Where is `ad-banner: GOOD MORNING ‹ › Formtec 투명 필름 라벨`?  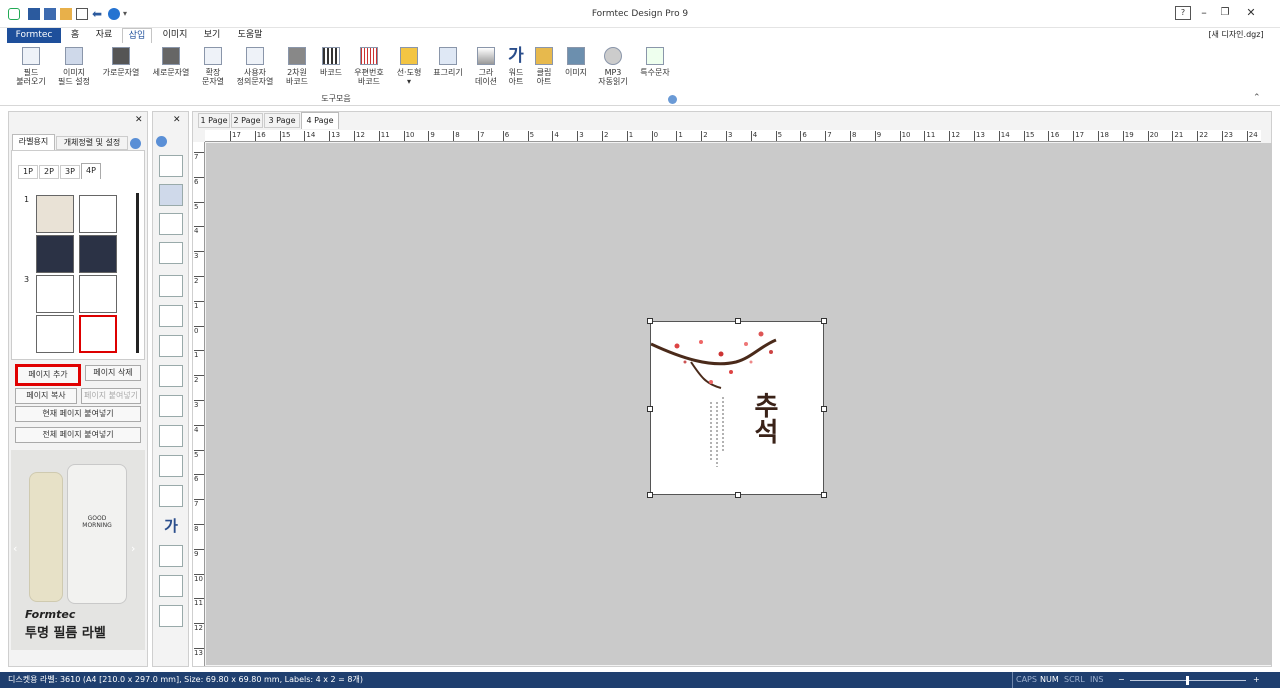 ad-banner: GOOD MORNING ‹ › Formtec 투명 필름 라벨 is located at coordinates (78, 550).